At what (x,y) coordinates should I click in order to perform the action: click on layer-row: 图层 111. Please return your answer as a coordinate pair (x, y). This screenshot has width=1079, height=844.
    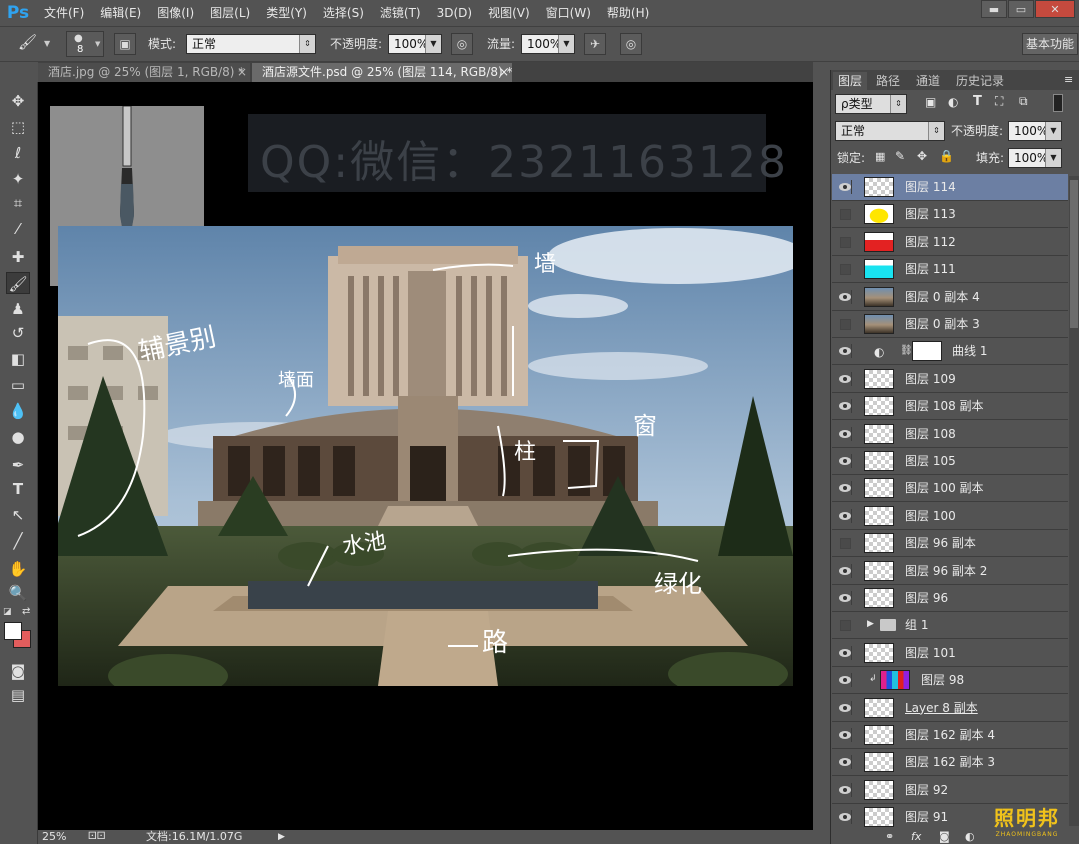
    Looking at the image, I should click on (950, 270).